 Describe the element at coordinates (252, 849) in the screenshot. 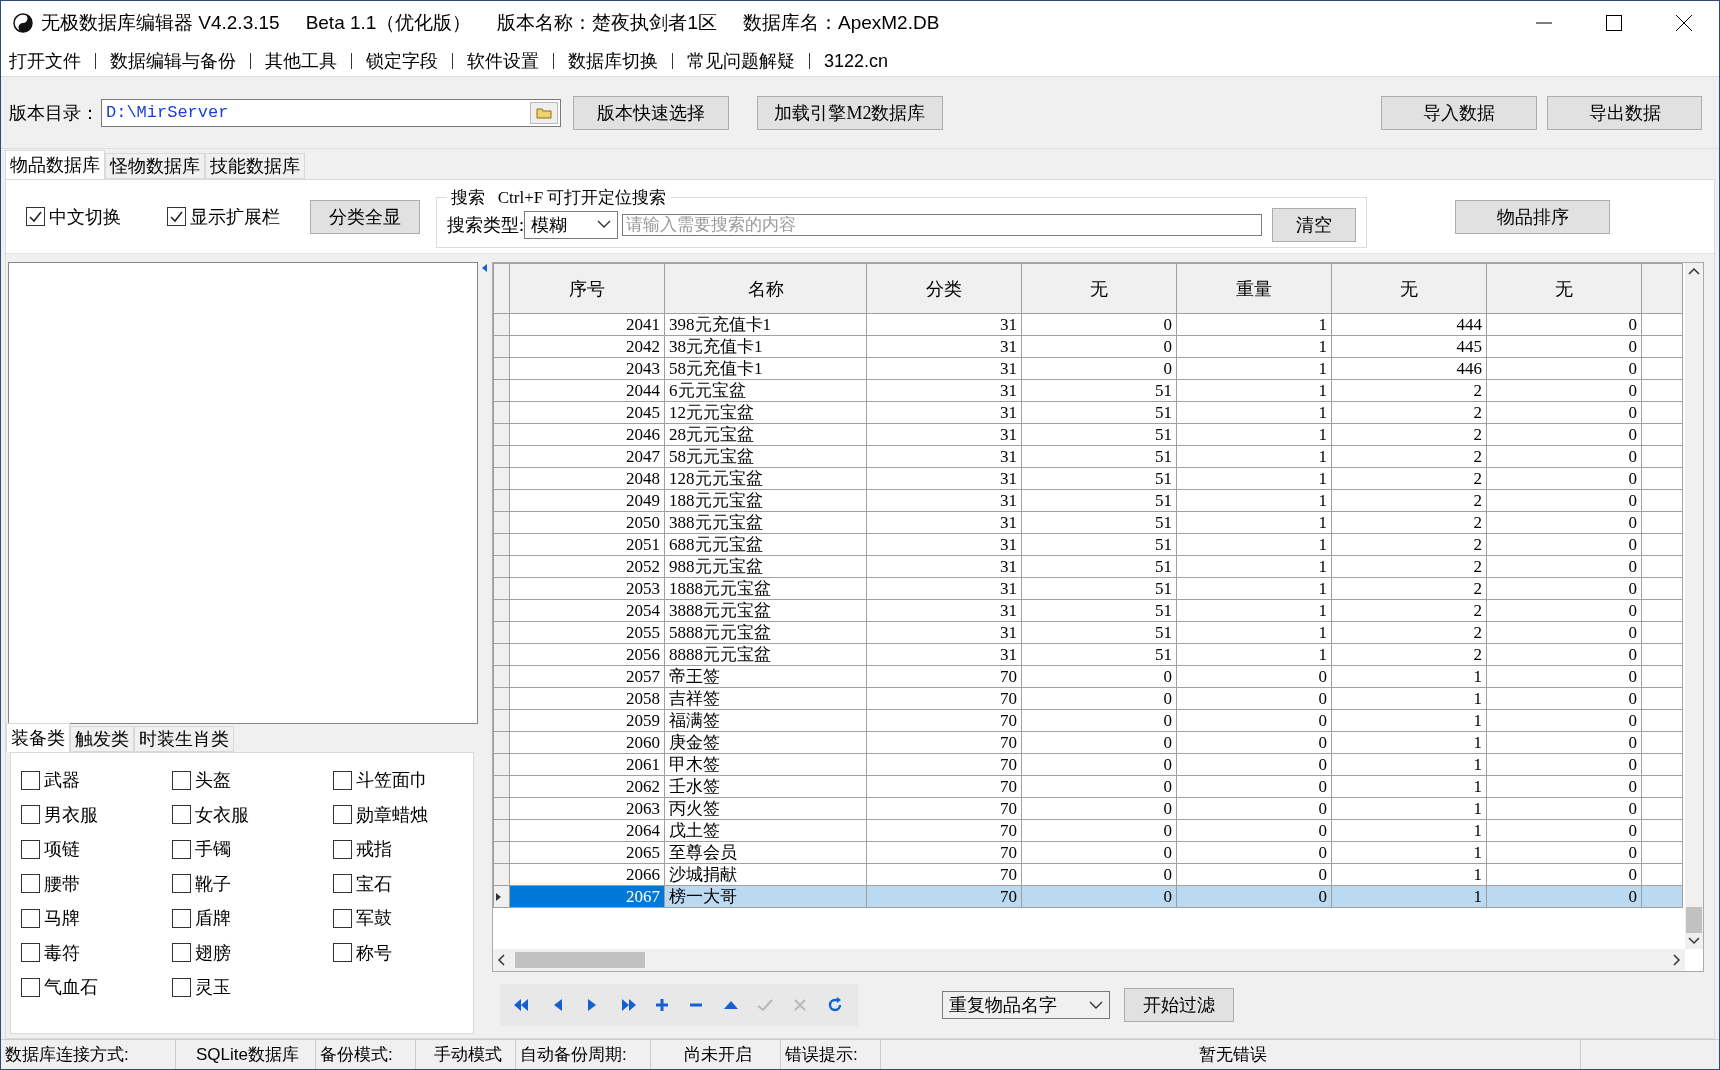

I see `checkbox: 手镯` at that location.